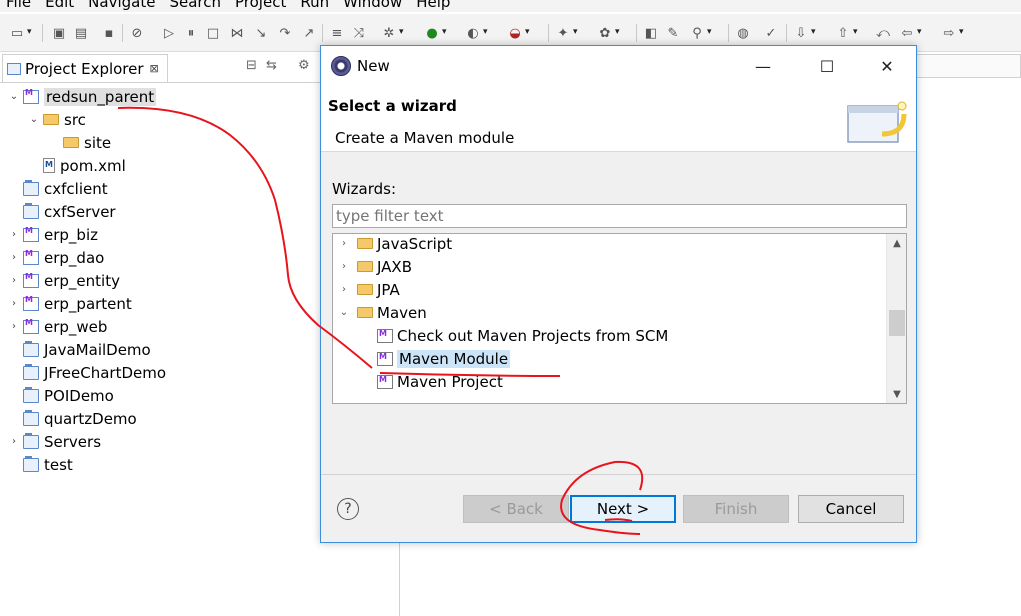  What do you see at coordinates (77, 165) in the screenshot?
I see `tree-item: pom.xml` at bounding box center [77, 165].